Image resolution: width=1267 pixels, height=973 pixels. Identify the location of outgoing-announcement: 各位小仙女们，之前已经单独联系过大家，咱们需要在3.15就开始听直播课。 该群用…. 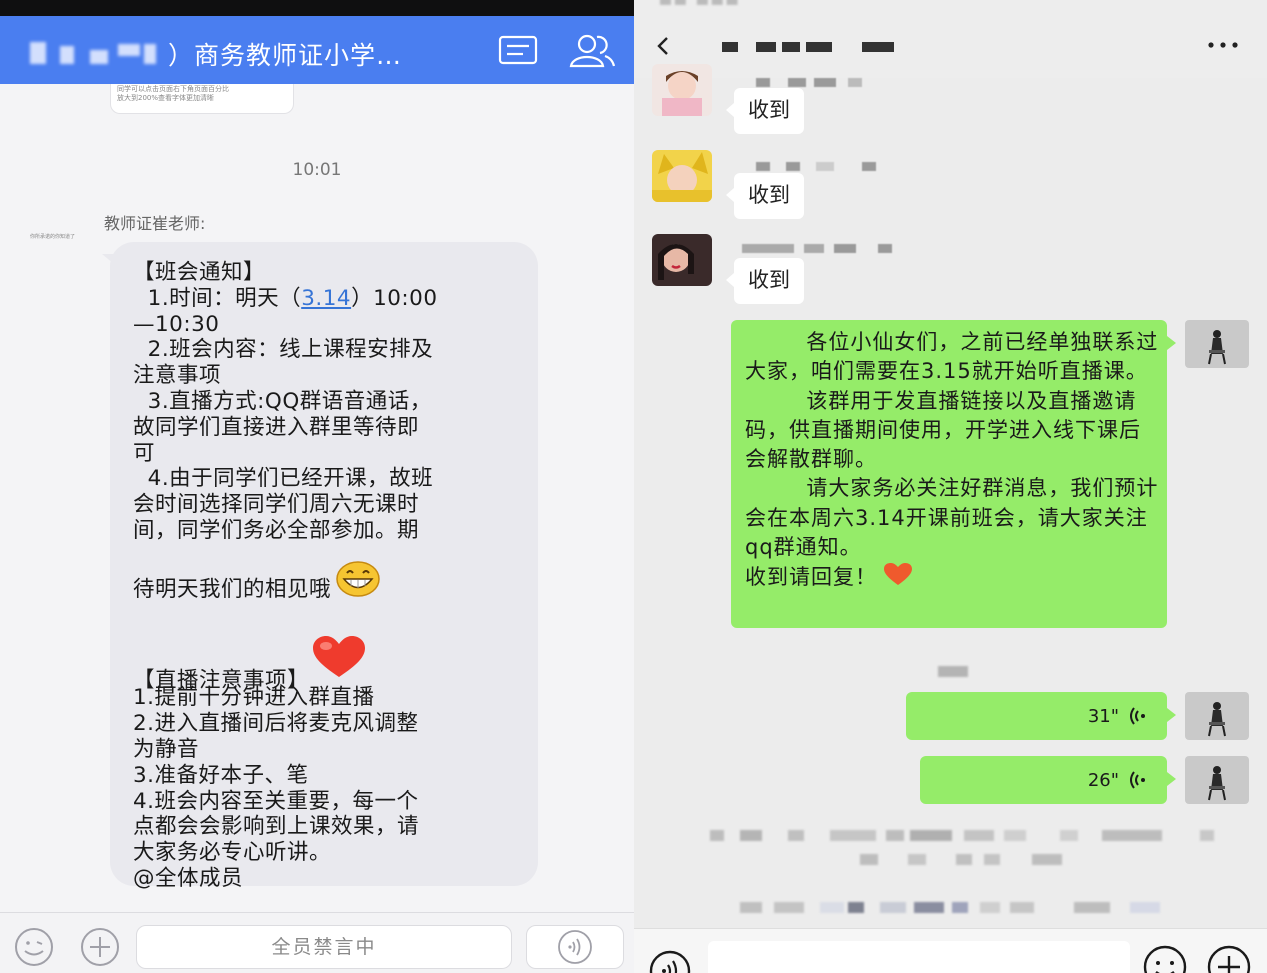
(953, 474).